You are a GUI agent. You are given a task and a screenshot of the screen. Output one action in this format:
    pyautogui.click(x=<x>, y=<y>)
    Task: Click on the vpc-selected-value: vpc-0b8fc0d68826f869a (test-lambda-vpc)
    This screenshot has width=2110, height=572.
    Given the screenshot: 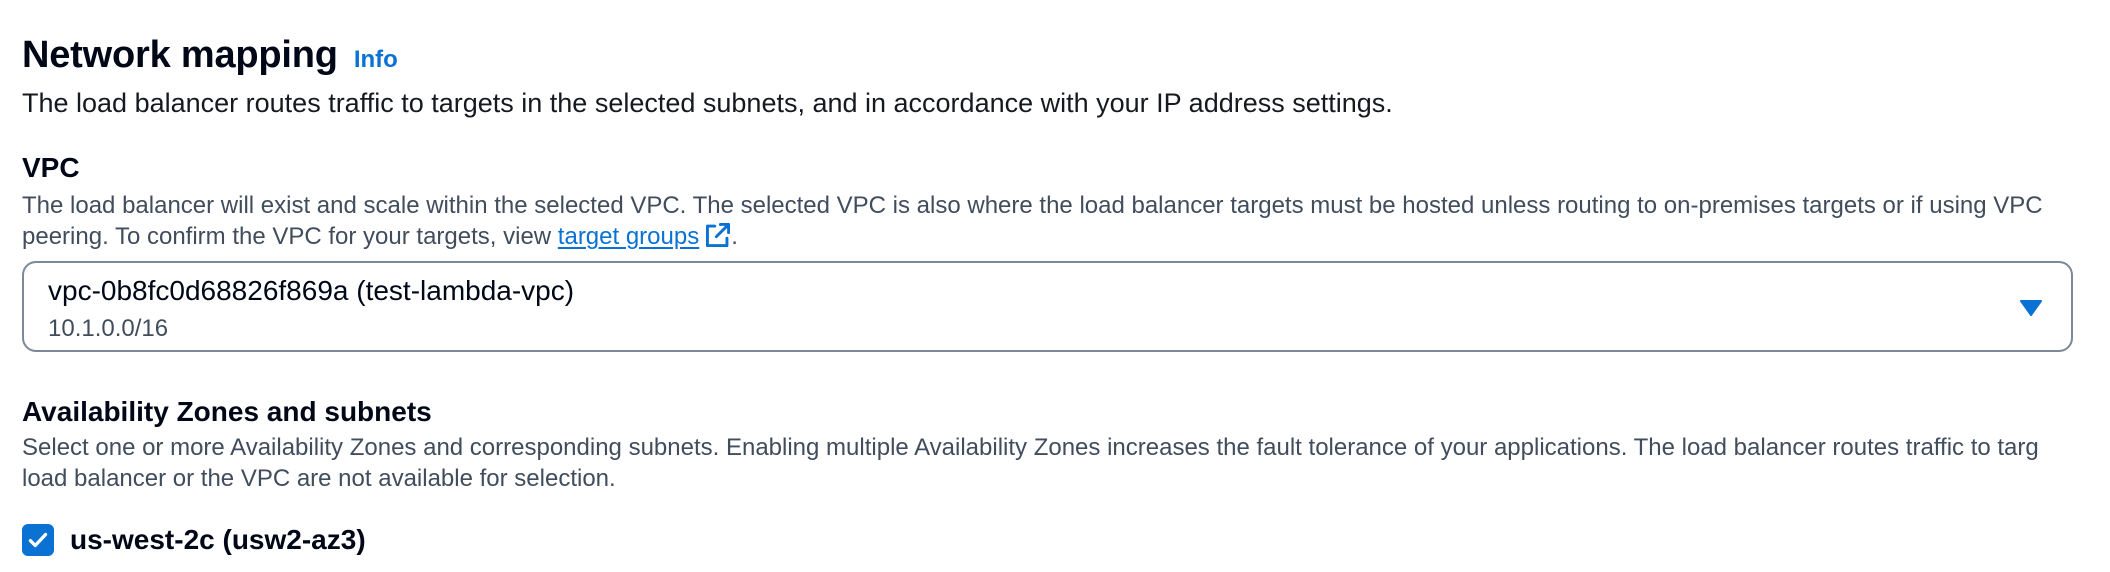 What is the action you would take?
    pyautogui.click(x=311, y=290)
    